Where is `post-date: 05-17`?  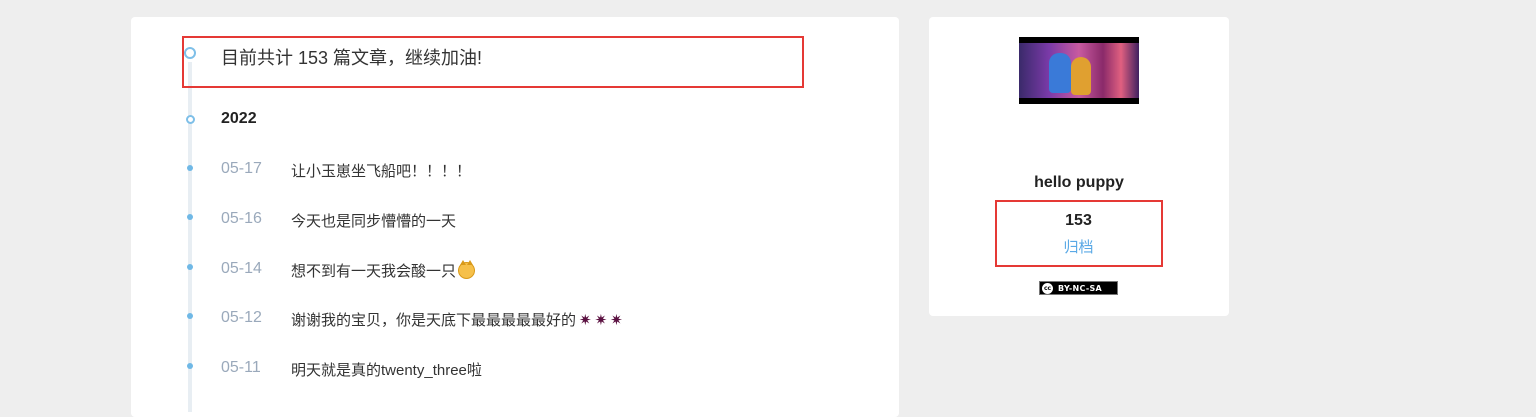
post-date: 05-17 is located at coordinates (241, 168).